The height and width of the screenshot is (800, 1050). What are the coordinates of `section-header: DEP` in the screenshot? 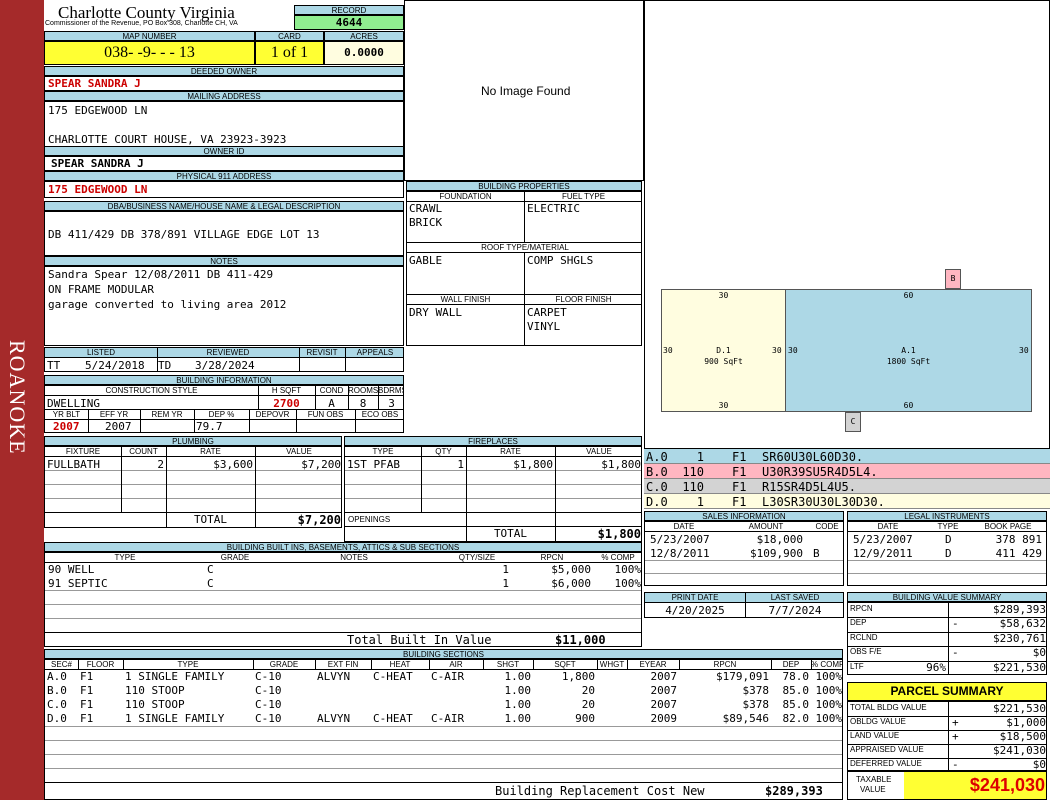 It's located at (791, 664).